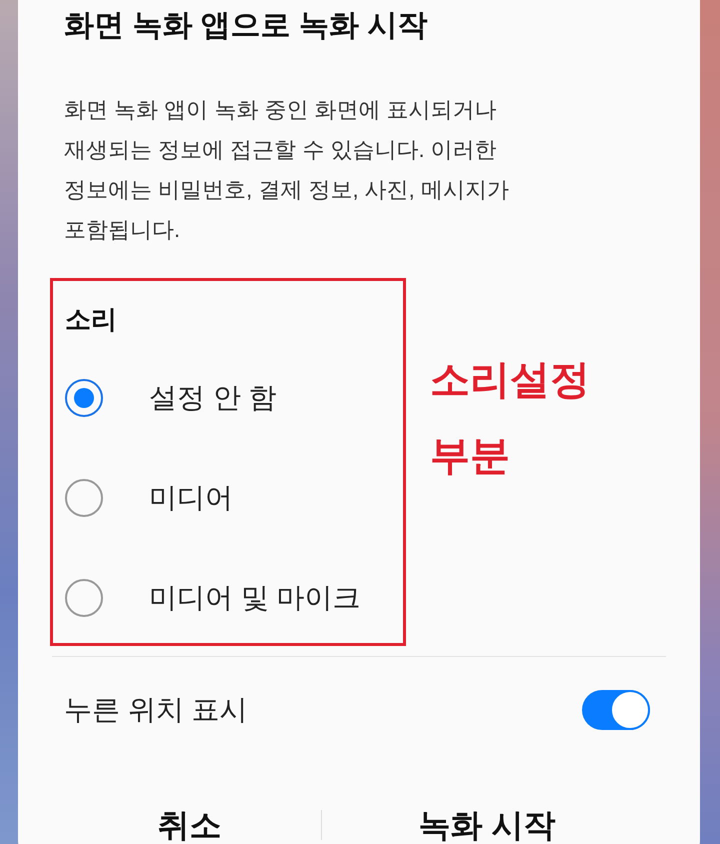 The height and width of the screenshot is (844, 720). What do you see at coordinates (234, 498) in the screenshot?
I see `radio-option: 미디어` at bounding box center [234, 498].